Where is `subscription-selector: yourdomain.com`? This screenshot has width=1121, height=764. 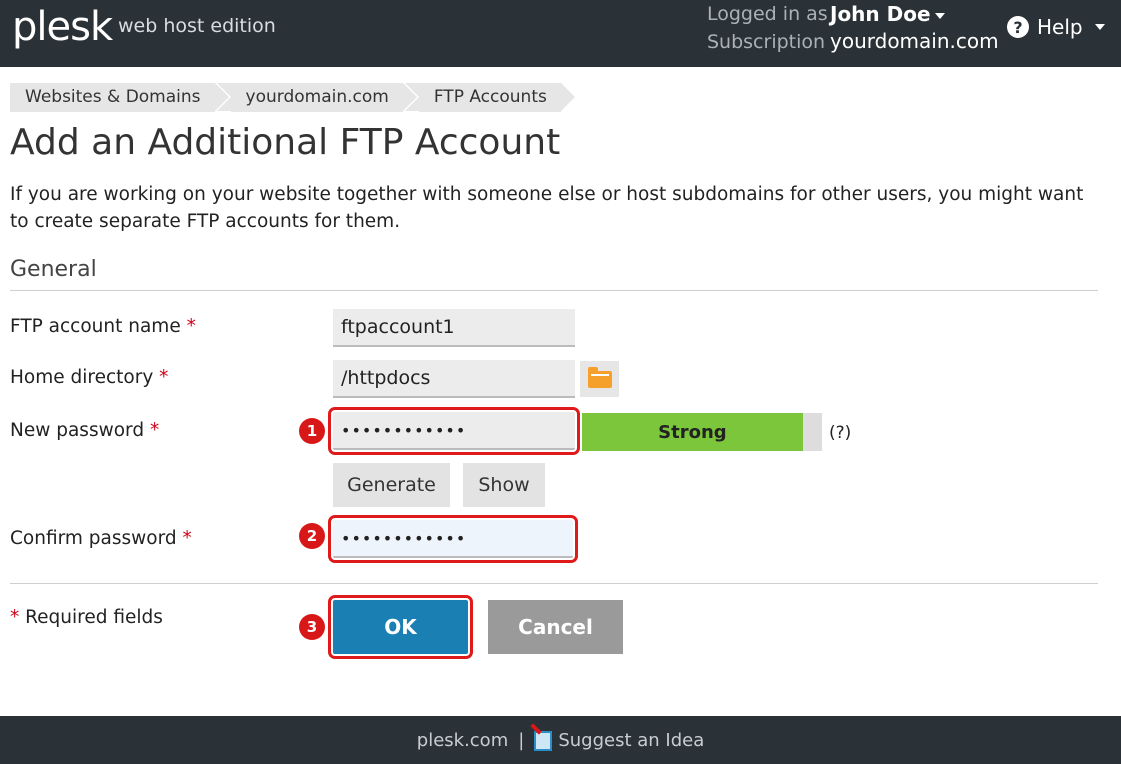 subscription-selector: yourdomain.com is located at coordinates (914, 41).